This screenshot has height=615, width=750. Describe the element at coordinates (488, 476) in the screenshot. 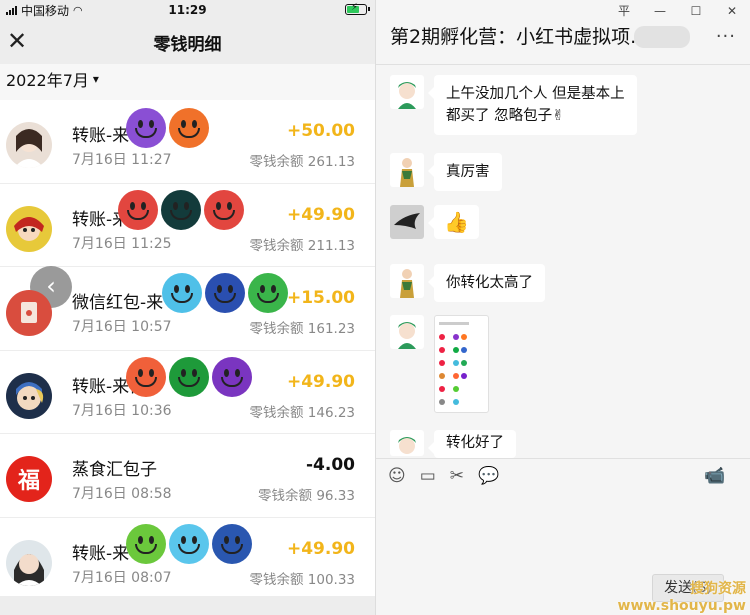

I see `chat-history-icon: 💬` at that location.